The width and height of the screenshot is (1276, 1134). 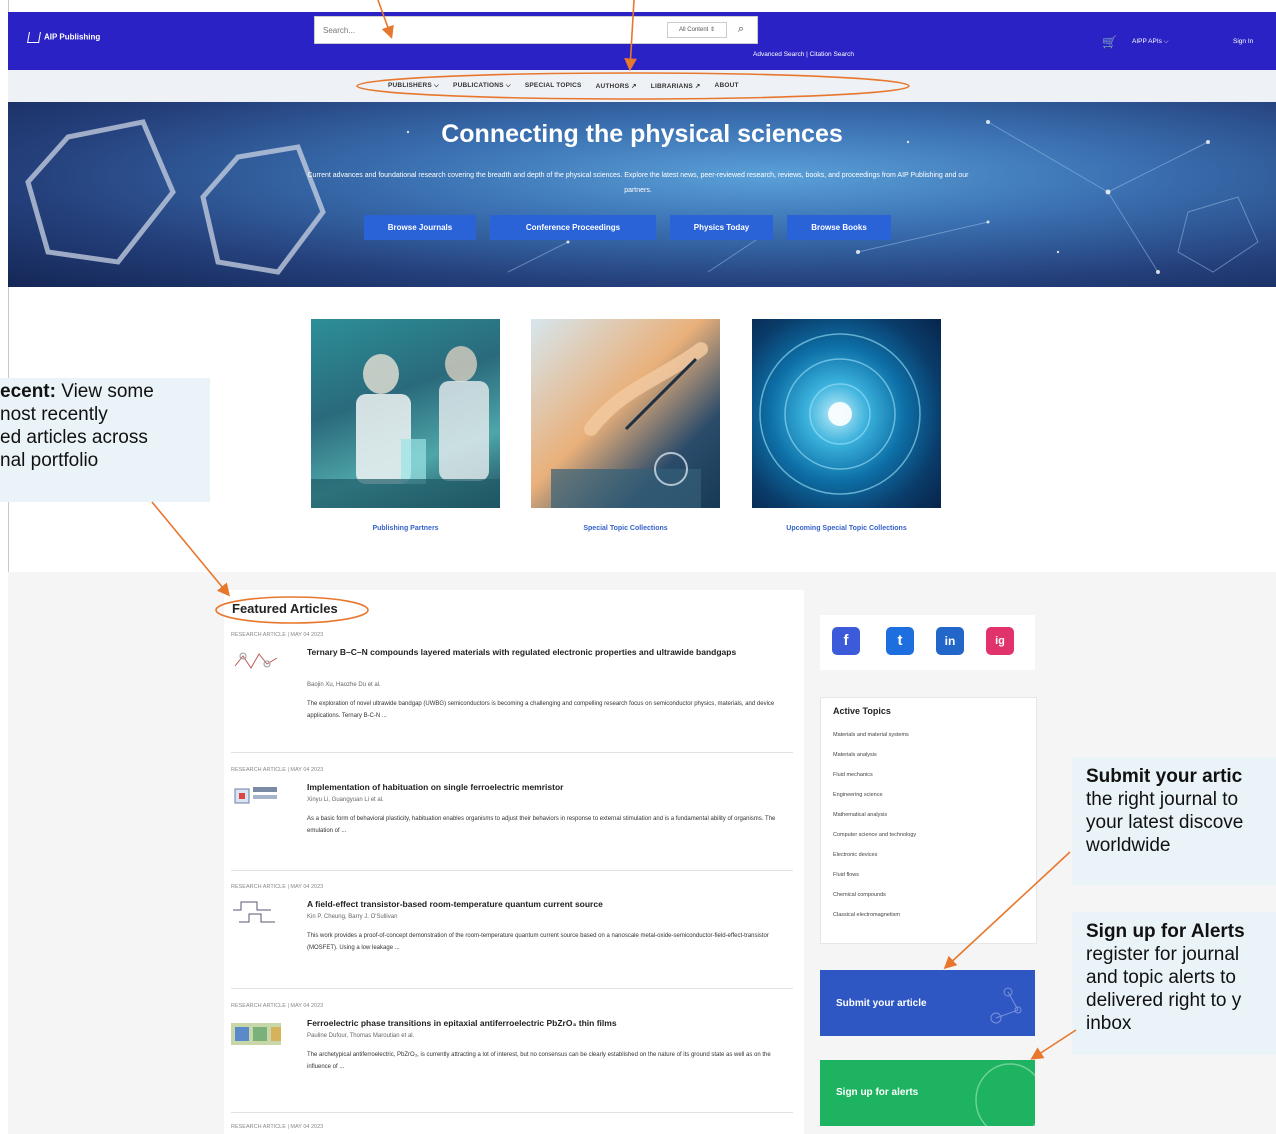 I want to click on alerts-arrow, so click(x=1053, y=1044).